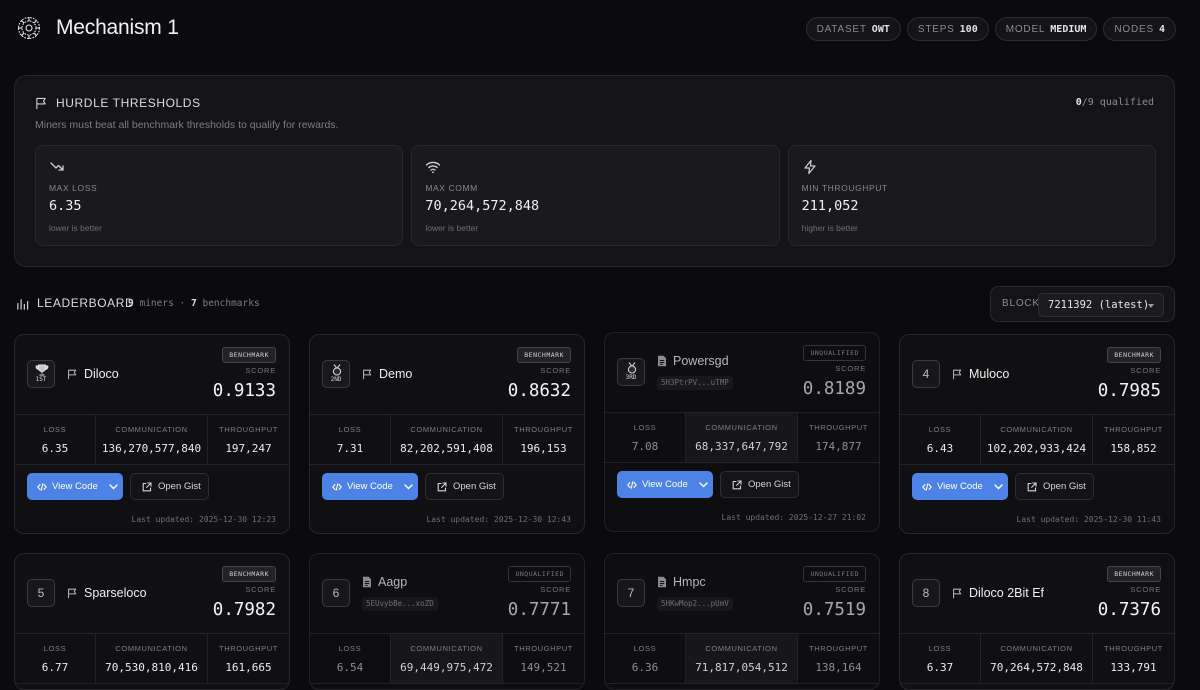  What do you see at coordinates (1133, 439) in the screenshot?
I see `metric-throughput: THROUGHPUT 158,852` at bounding box center [1133, 439].